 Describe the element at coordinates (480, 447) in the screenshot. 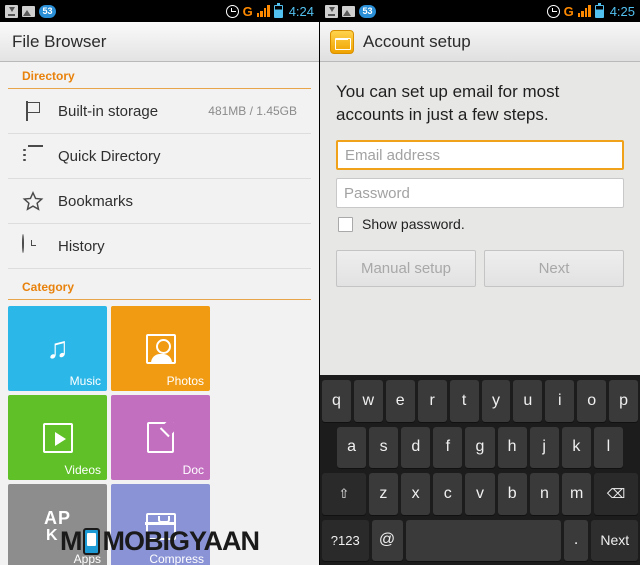

I see `key-g: g` at that location.